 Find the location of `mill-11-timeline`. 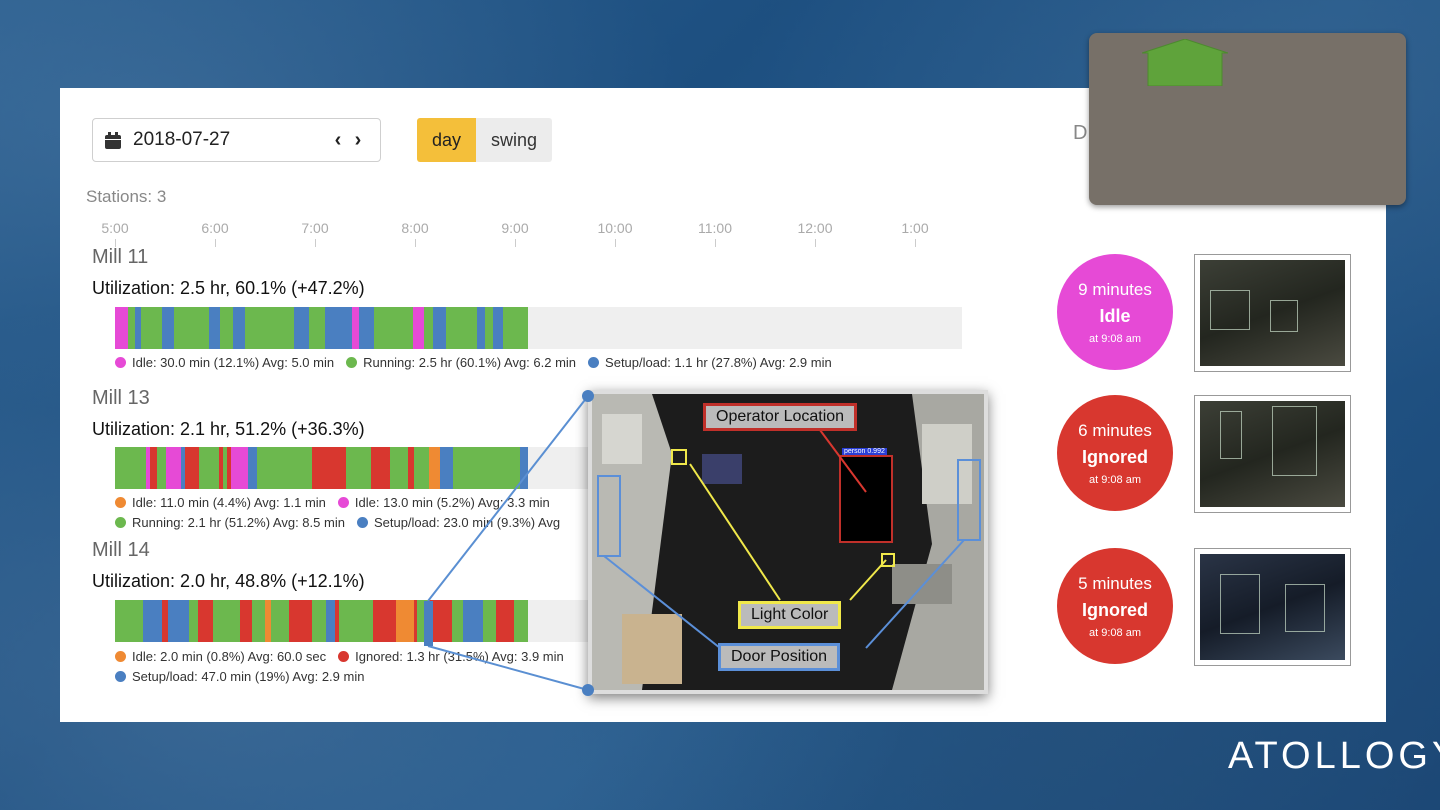

mill-11-timeline is located at coordinates (538, 328).